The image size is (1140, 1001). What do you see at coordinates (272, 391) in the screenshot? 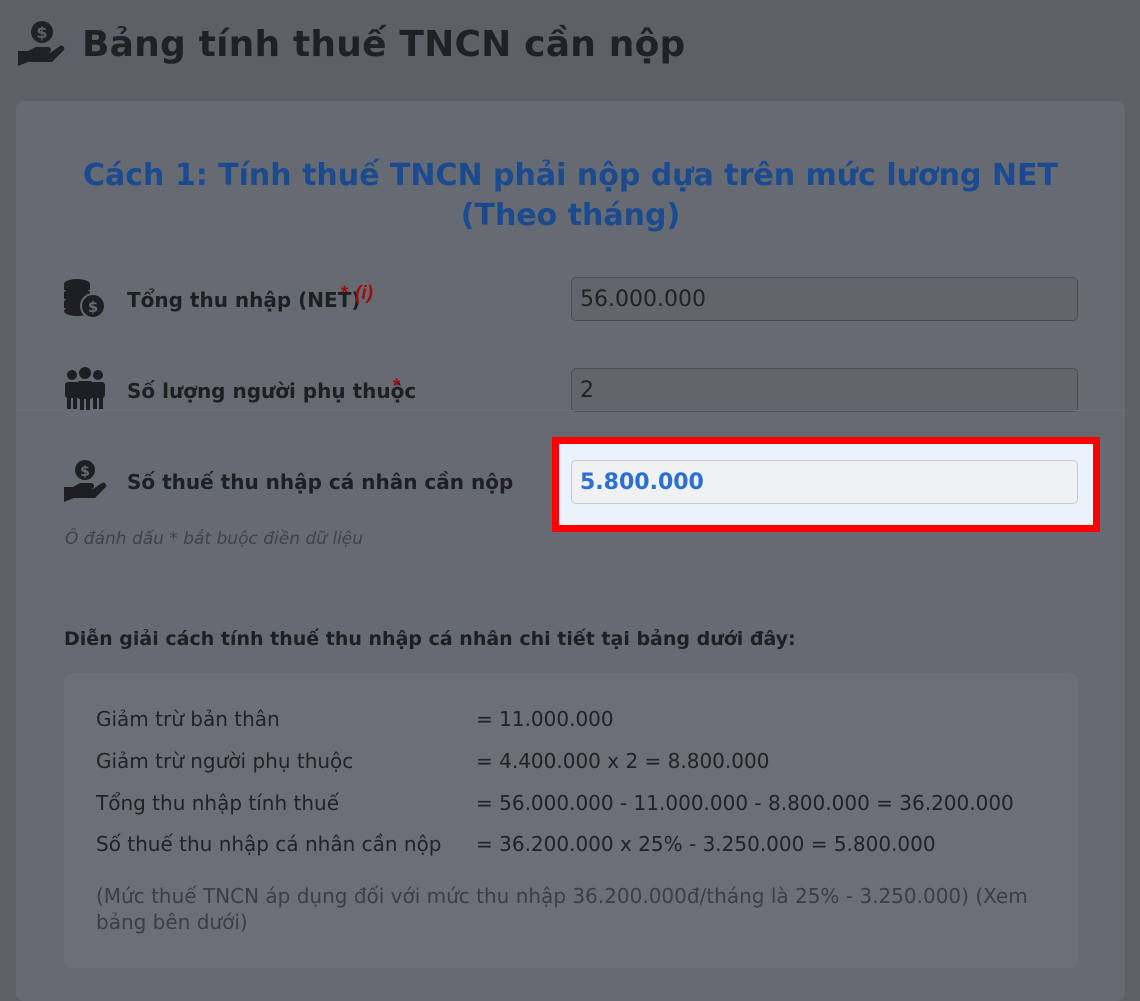
I see `dependents-label: Số lượng người phụ thuộc` at bounding box center [272, 391].